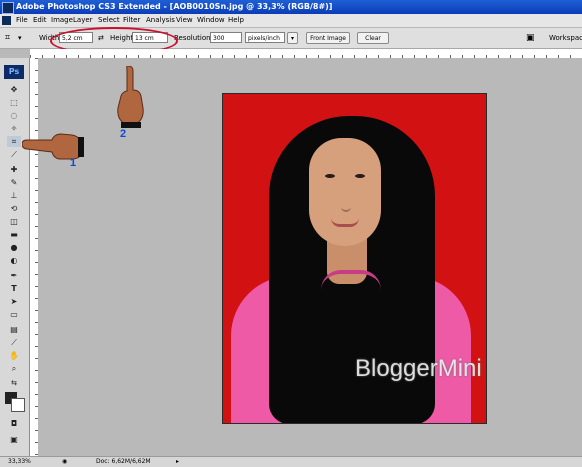 The image size is (582, 467). I want to click on zoom-tool-icon: ⌕, so click(14, 368).